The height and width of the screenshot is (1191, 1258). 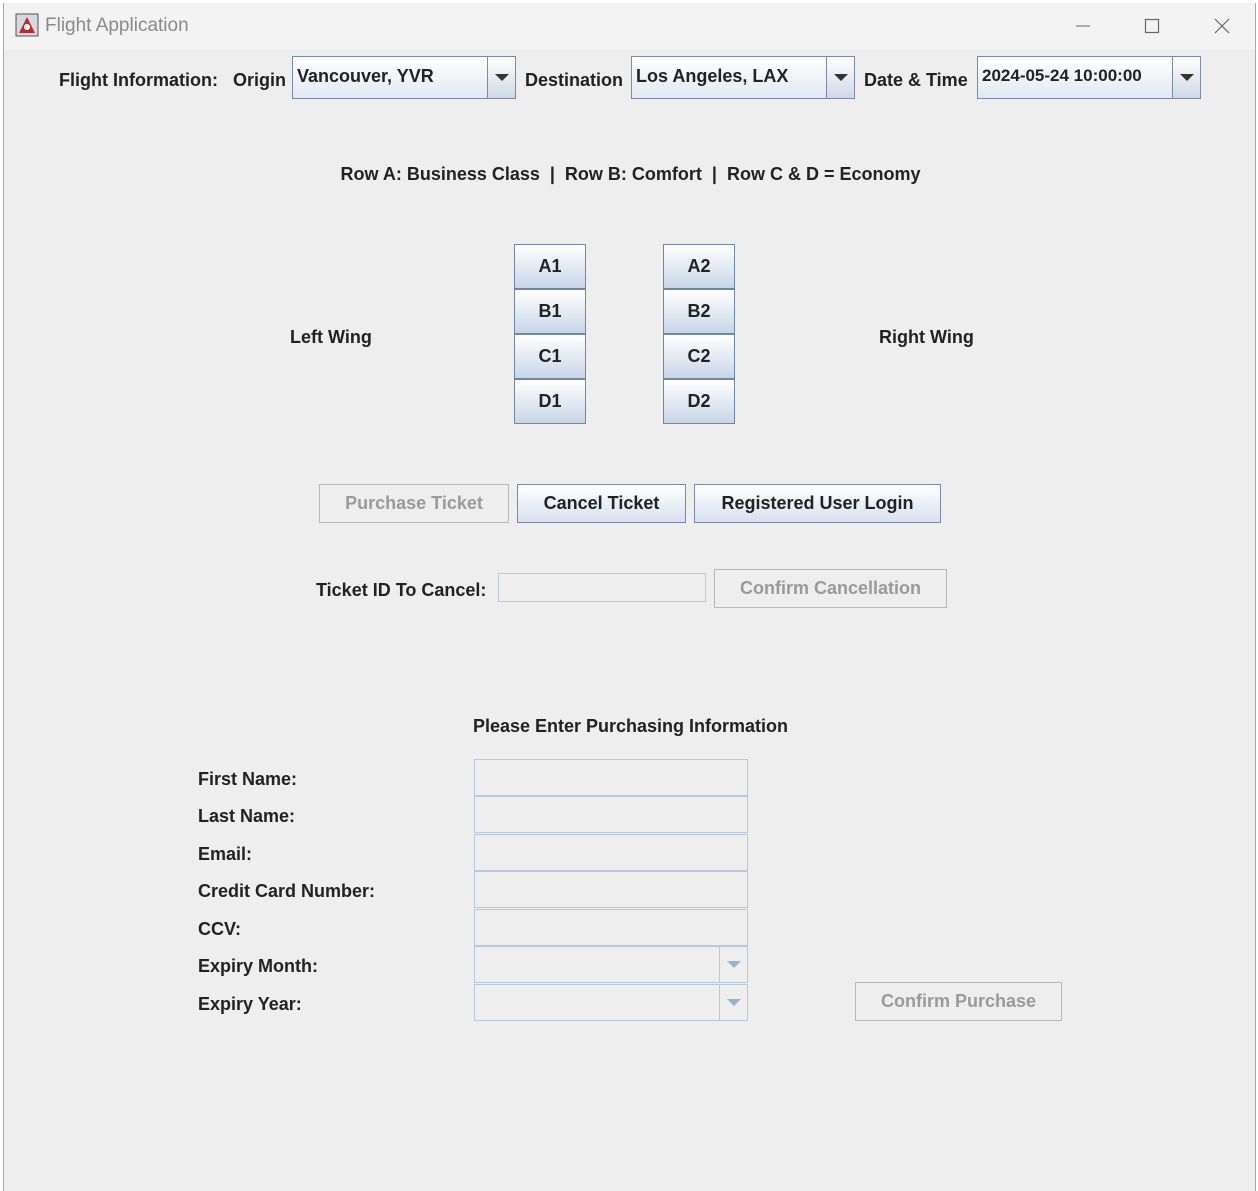 I want to click on purchase-form-heading: Please Enter Purchasing Information, so click(x=630, y=726).